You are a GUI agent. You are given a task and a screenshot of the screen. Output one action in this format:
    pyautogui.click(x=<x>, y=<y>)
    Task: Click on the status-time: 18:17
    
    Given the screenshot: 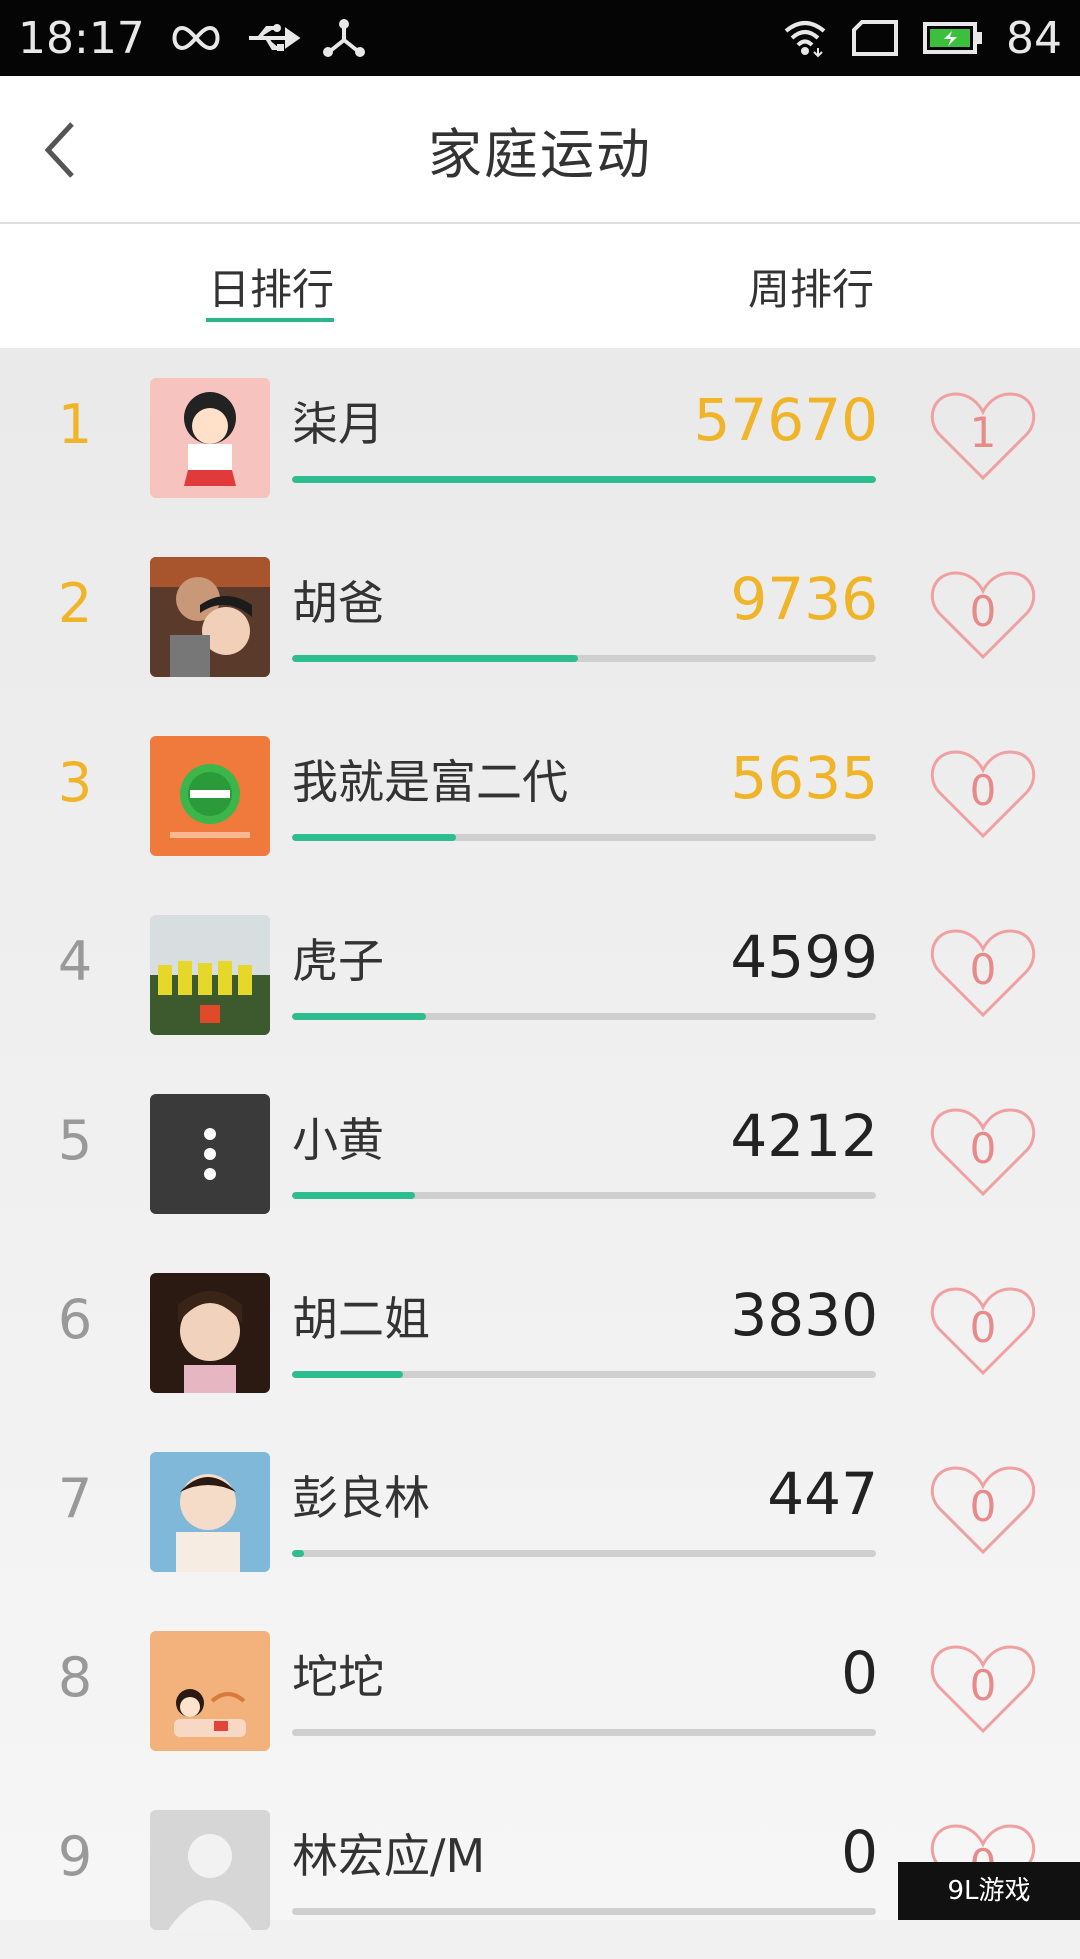 What is the action you would take?
    pyautogui.click(x=81, y=38)
    